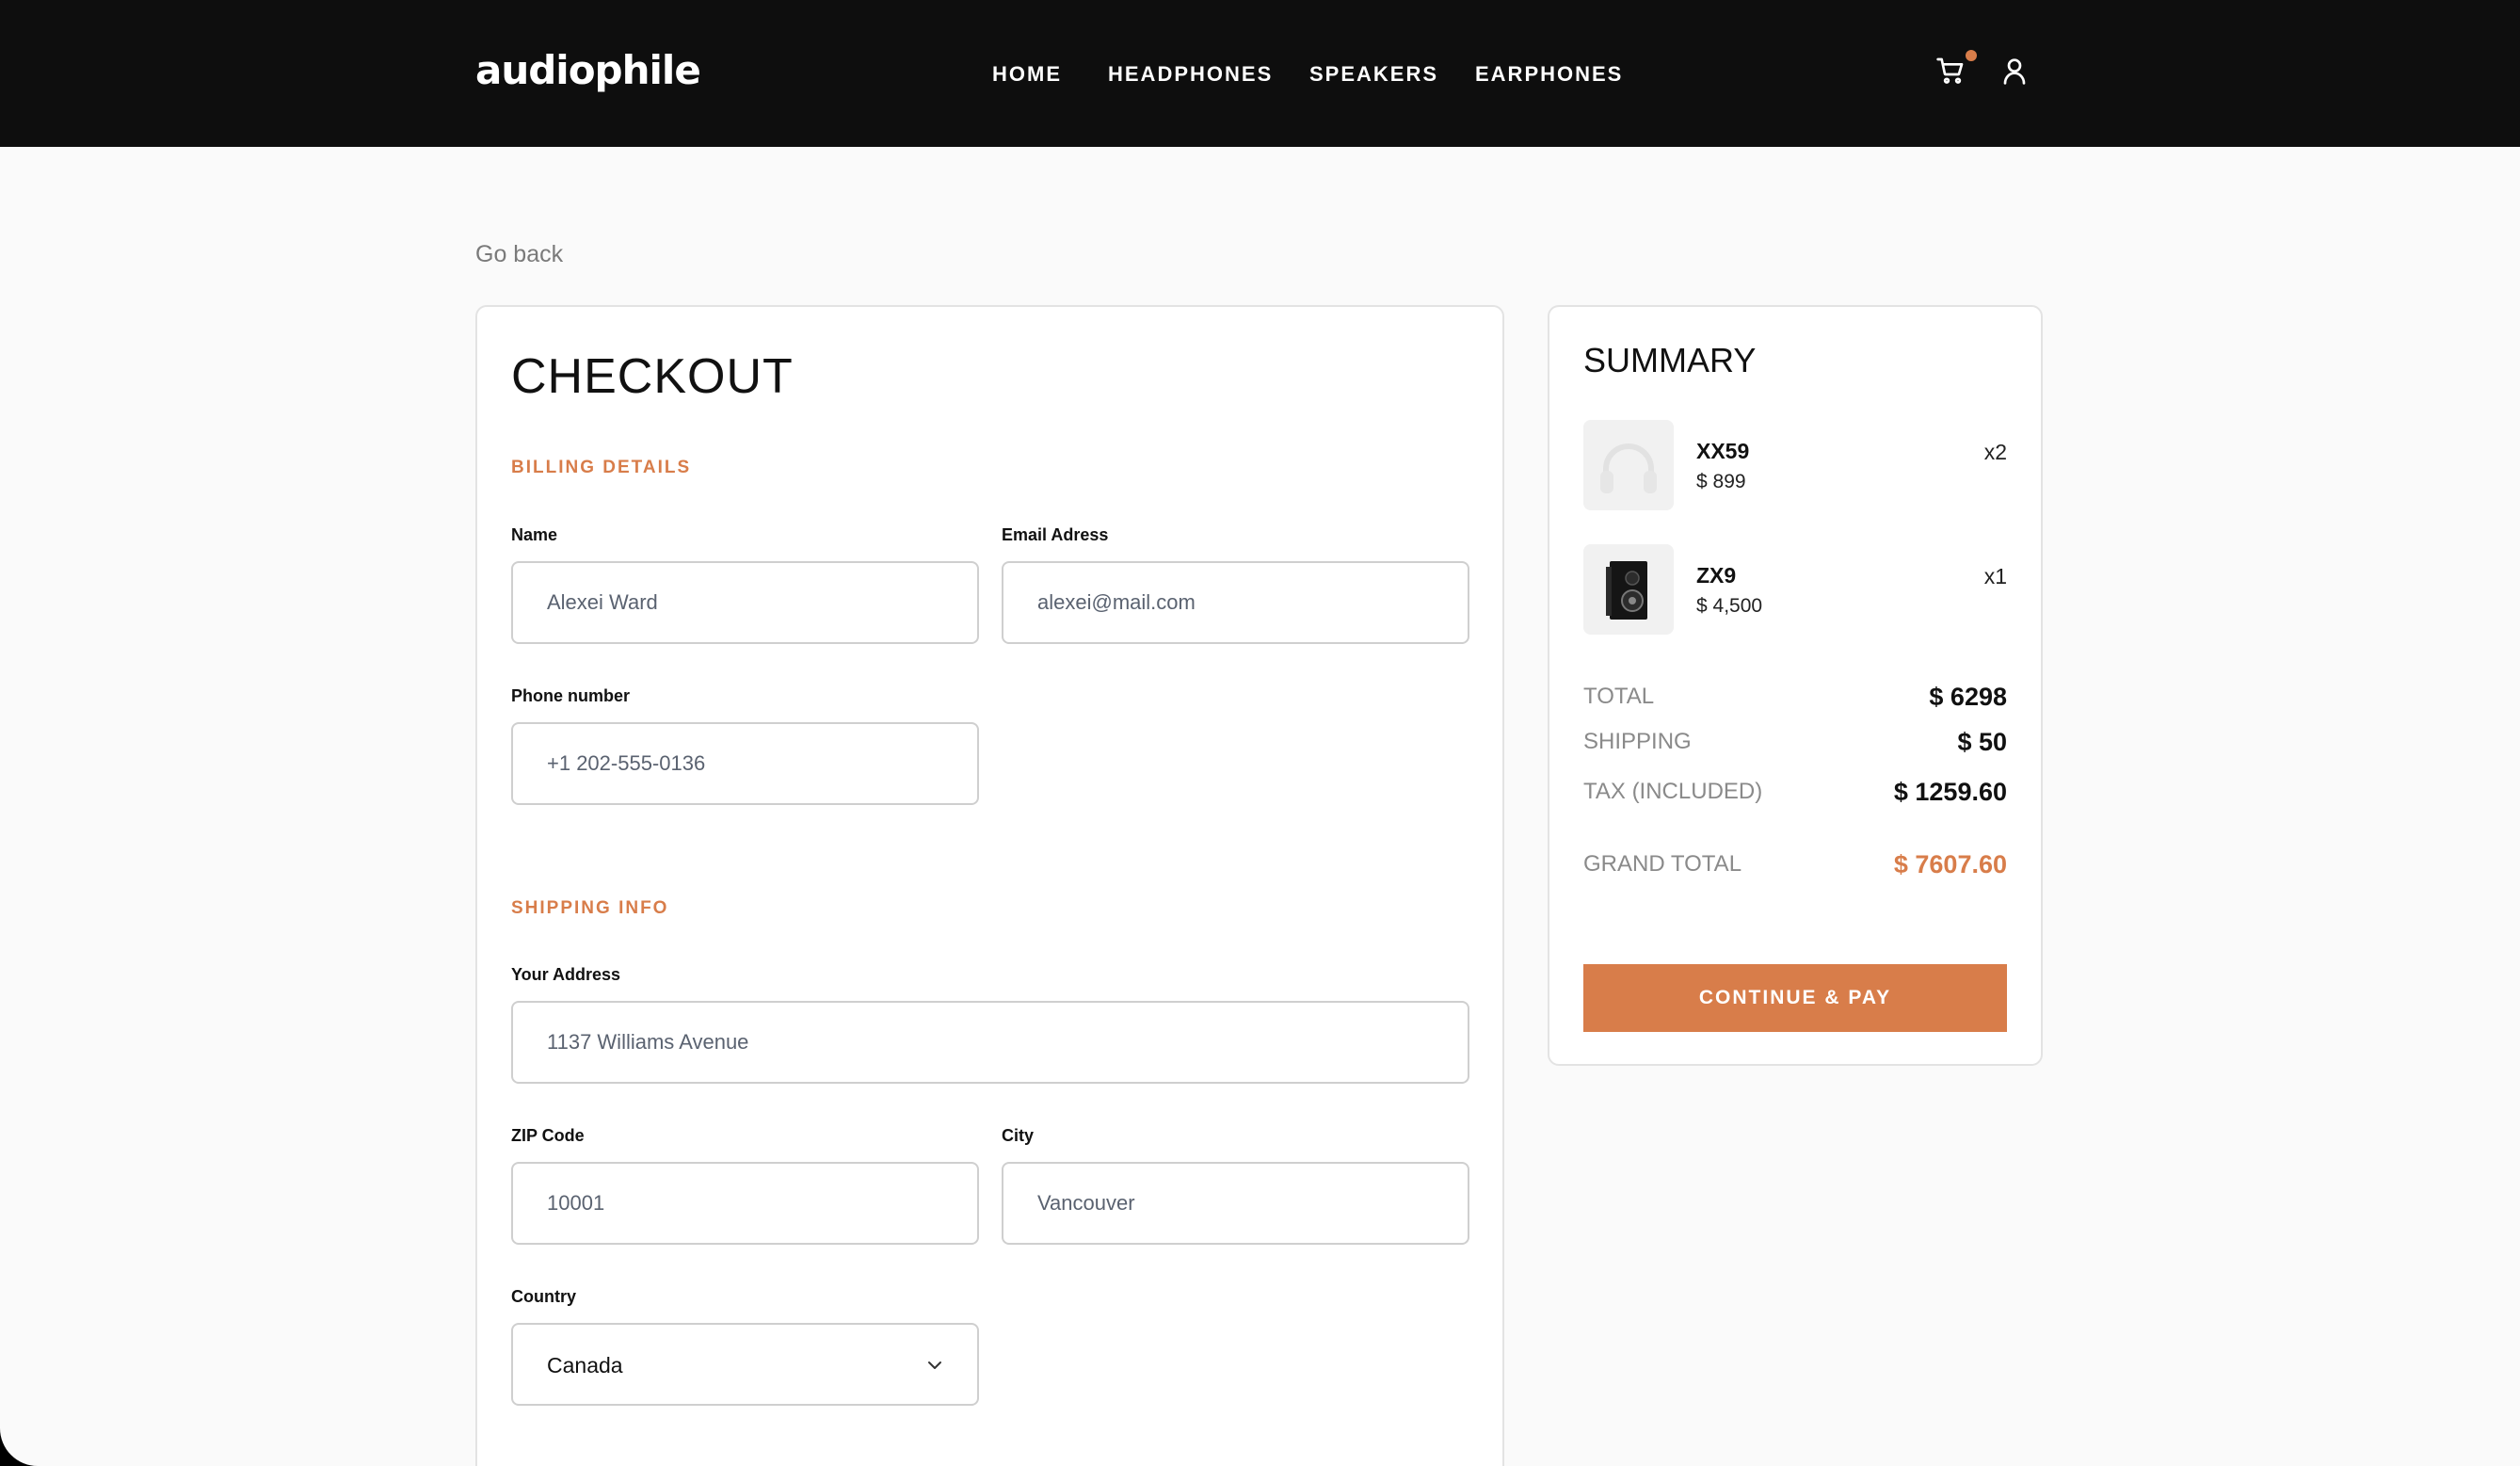 Image resolution: width=2520 pixels, height=1466 pixels. Describe the element at coordinates (1729, 606) in the screenshot. I see `item-price: $ 4,500` at that location.